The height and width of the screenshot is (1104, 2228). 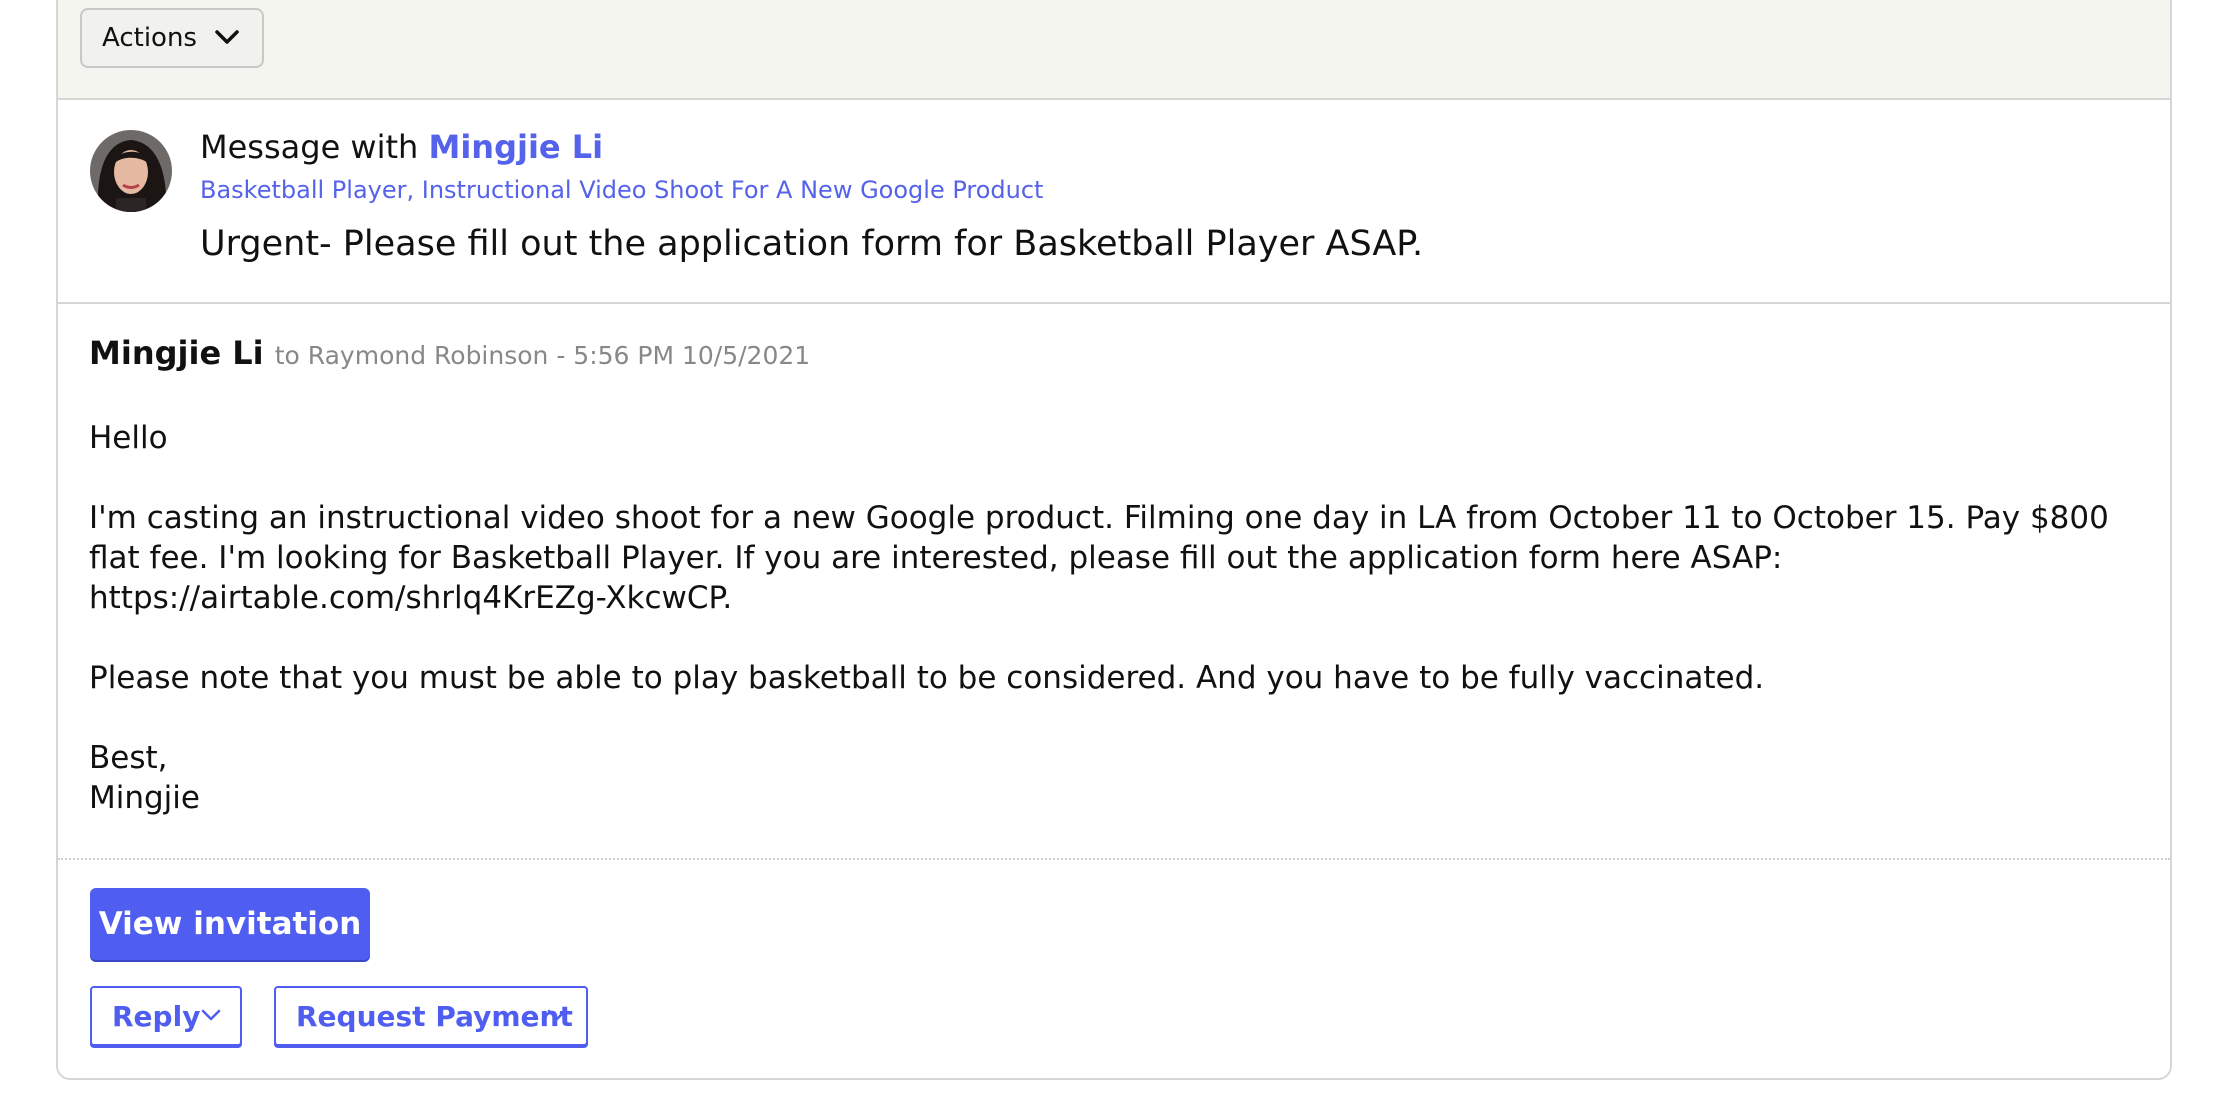 I want to click on title-prefix: Message with, so click(x=309, y=147).